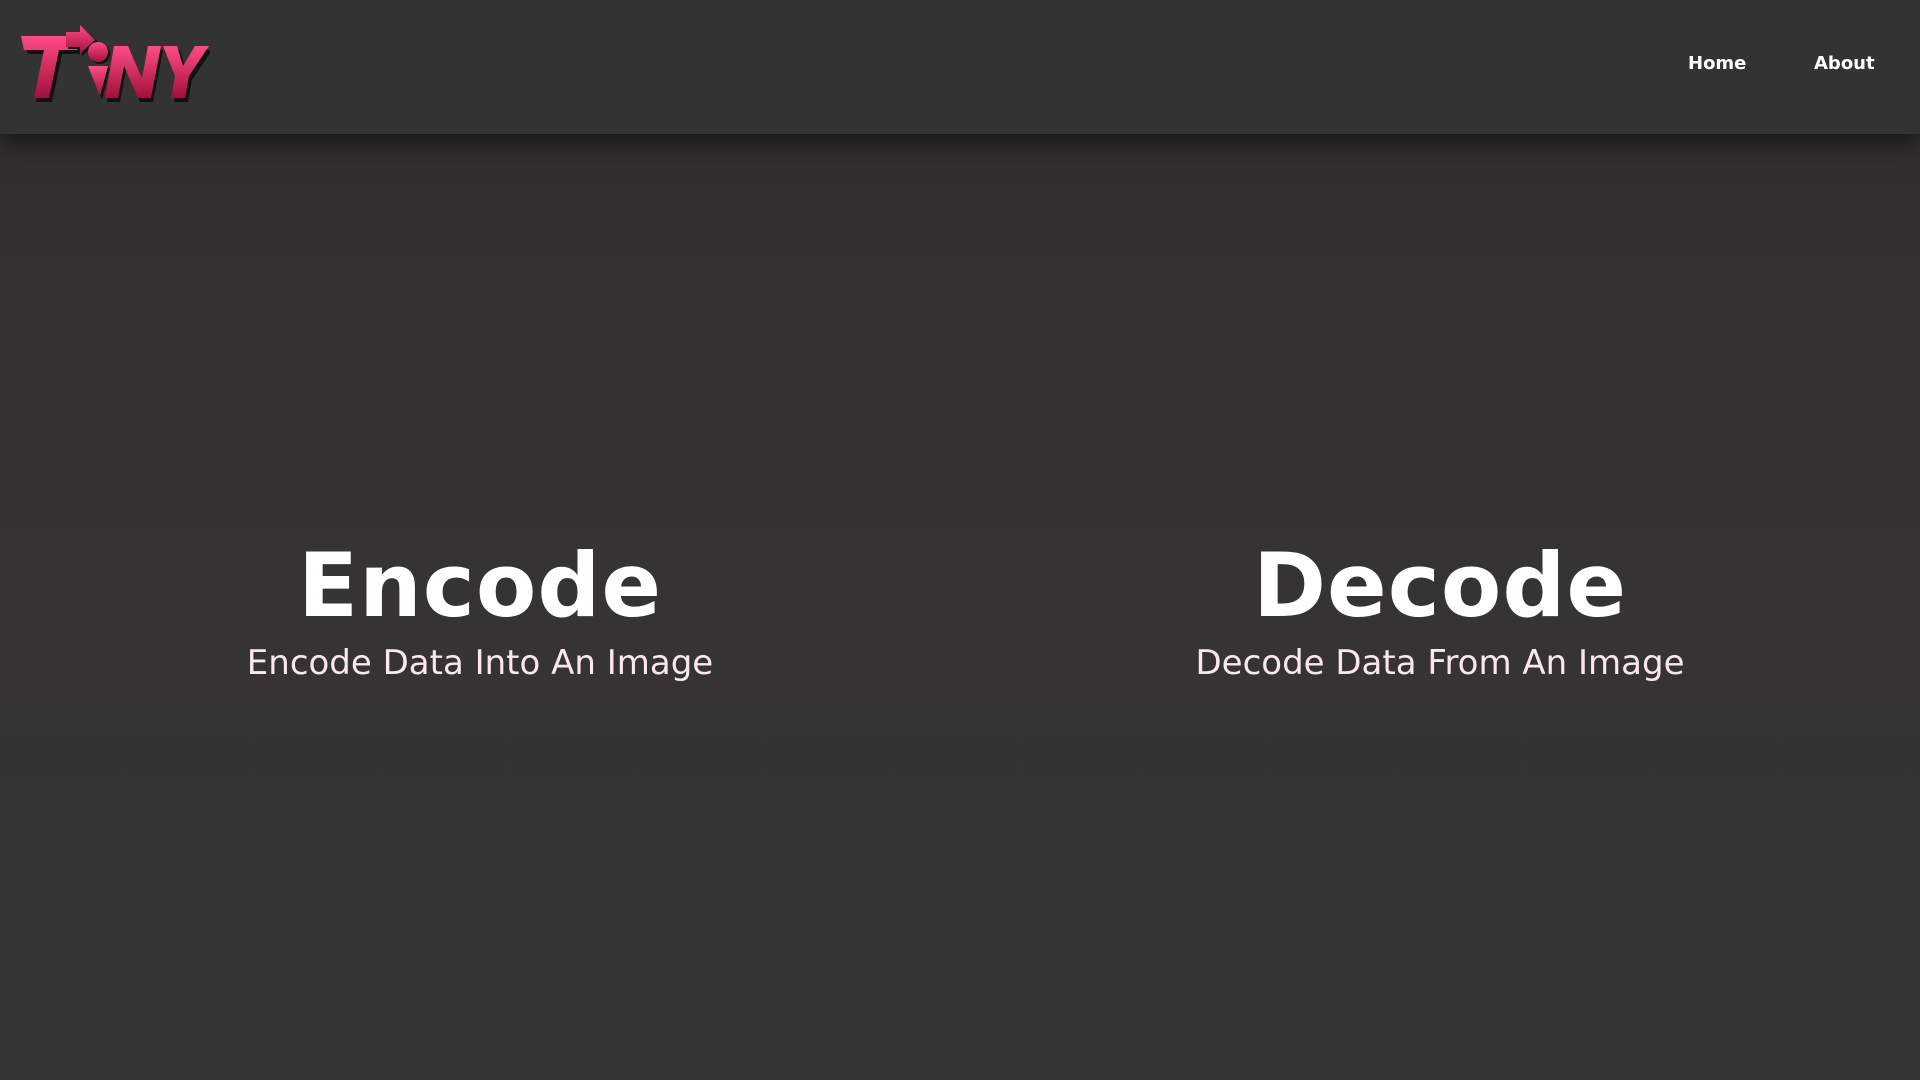  I want to click on decode-panel: Decode Decode Data From An Image, so click(1440, 611).